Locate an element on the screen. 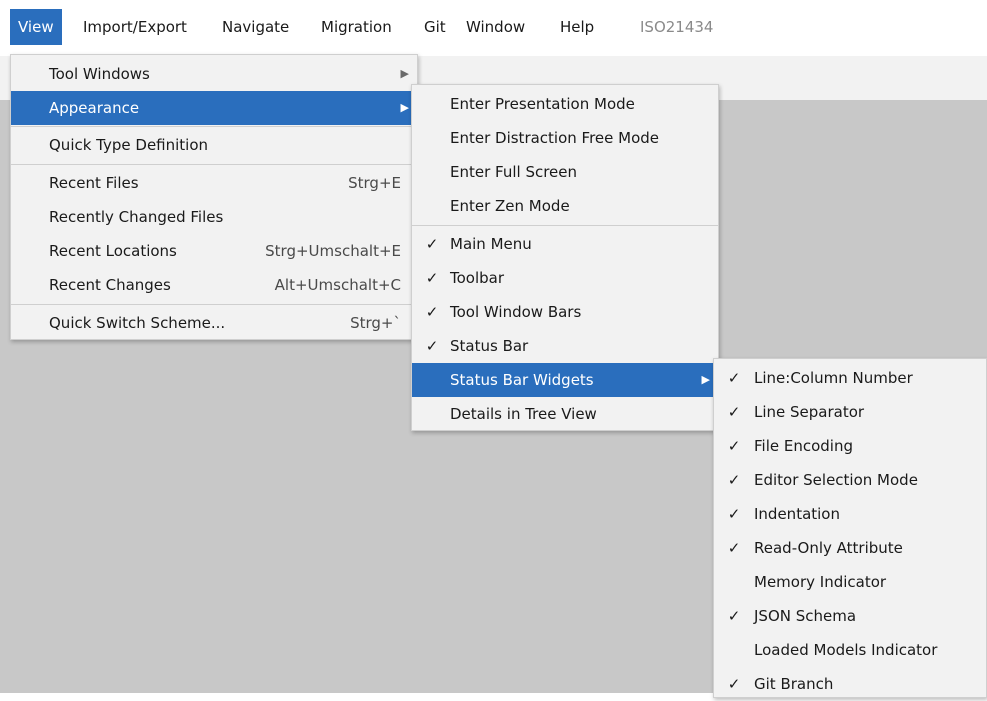 The width and height of the screenshot is (987, 701). menu-item-line-separator: ✓ Line Separator is located at coordinates (850, 412).